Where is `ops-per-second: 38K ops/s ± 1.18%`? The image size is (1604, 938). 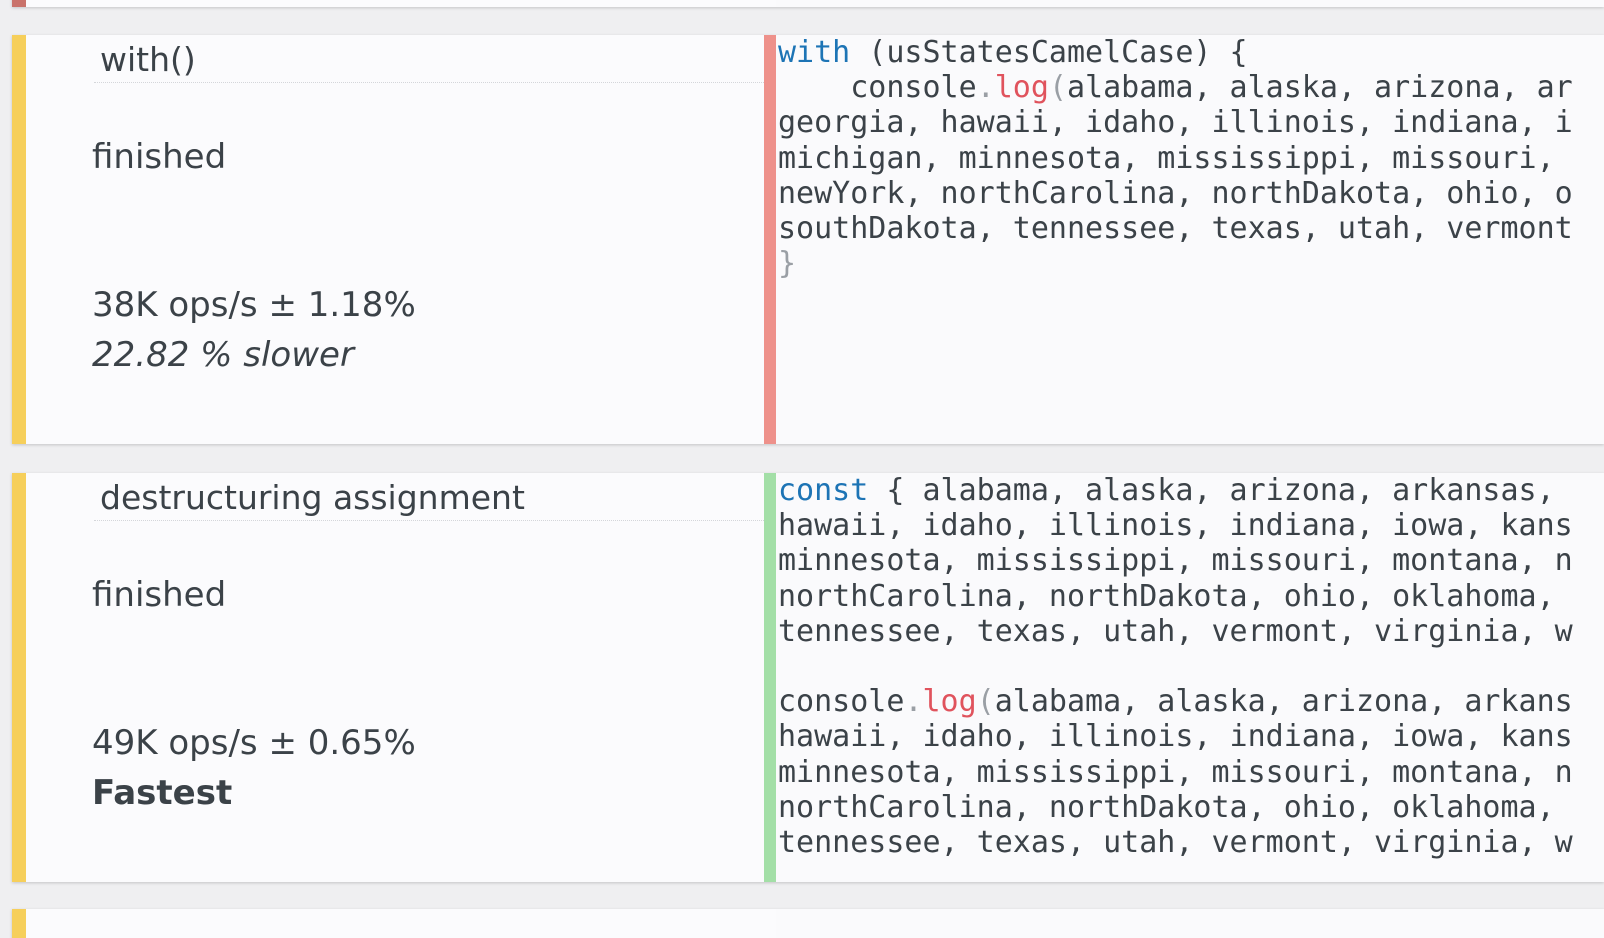 ops-per-second: 38K ops/s ± 1.18% is located at coordinates (254, 305).